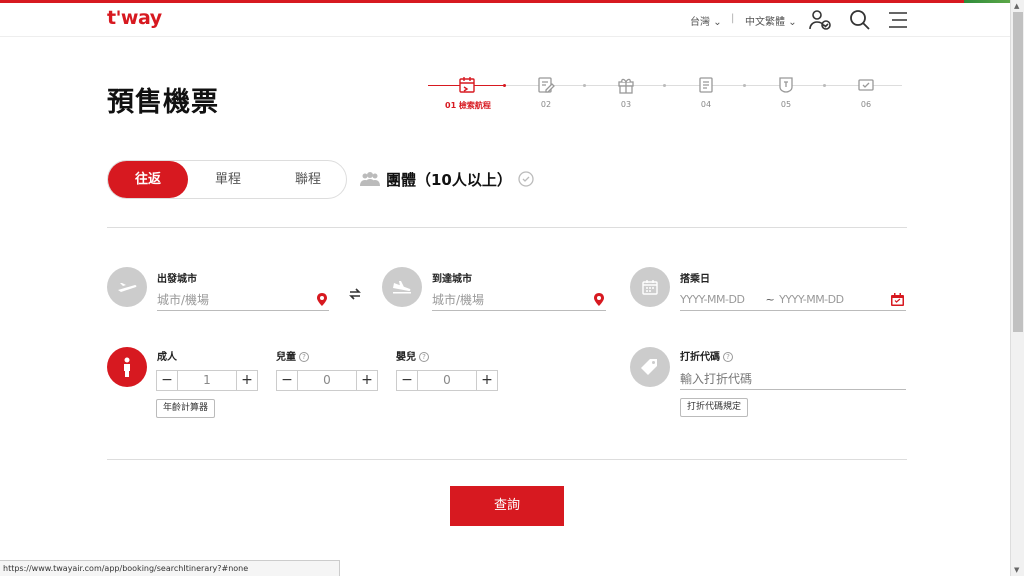 This screenshot has height=576, width=1024. Describe the element at coordinates (247, 380) in the screenshot. I see `adult-increment-button: +` at that location.